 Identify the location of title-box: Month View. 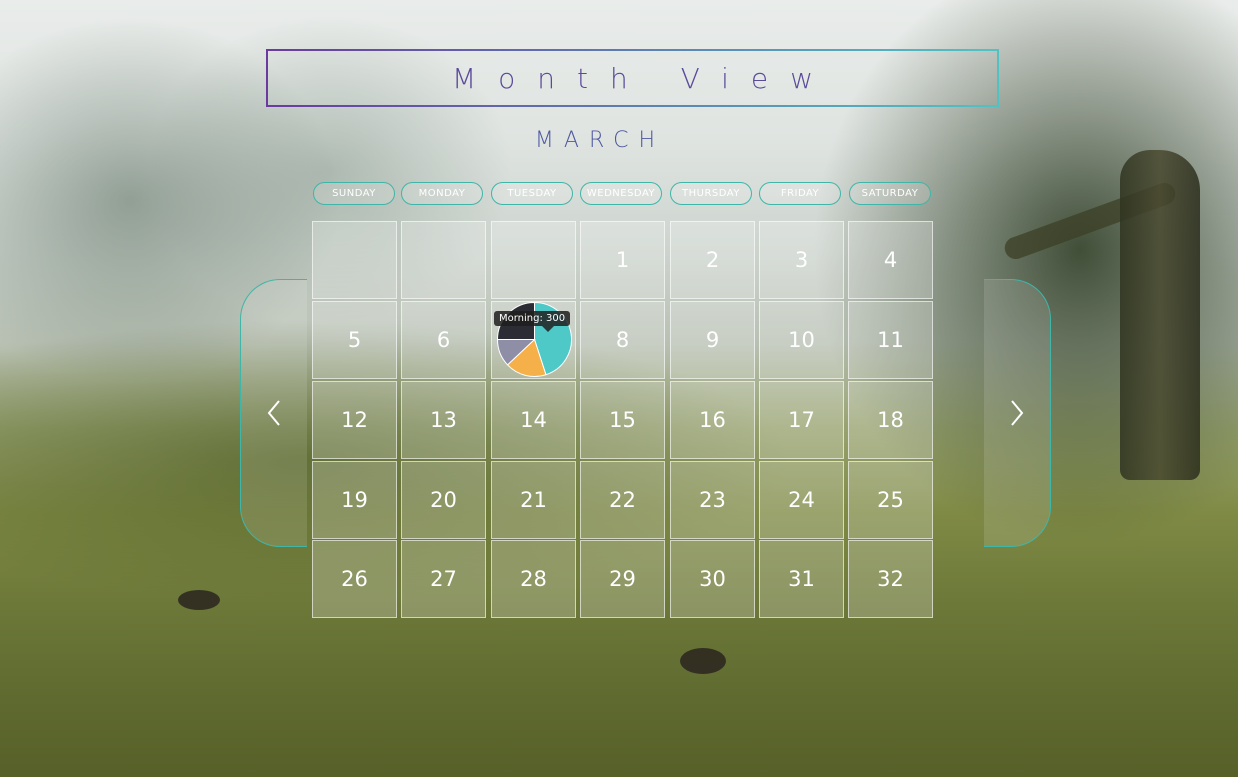
(632, 78).